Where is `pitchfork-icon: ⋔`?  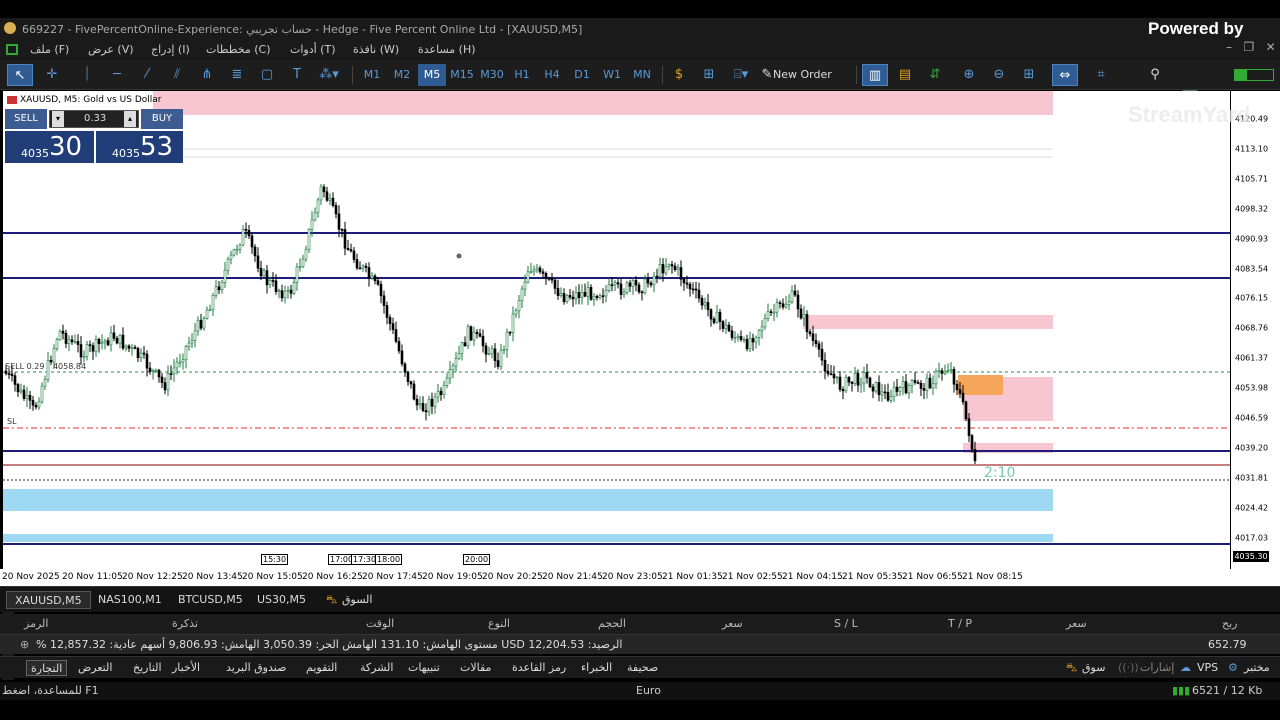 pitchfork-icon: ⋔ is located at coordinates (207, 75).